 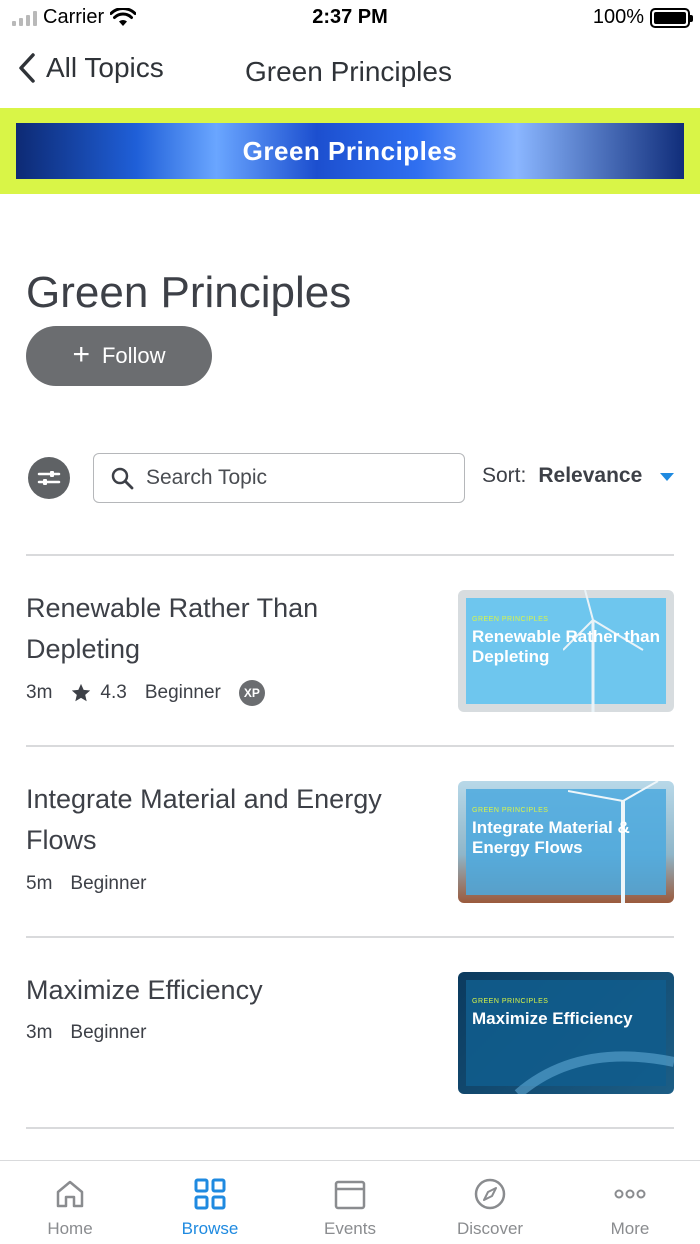 I want to click on thumb-title: Maximize Efficiency, so click(x=552, y=1018).